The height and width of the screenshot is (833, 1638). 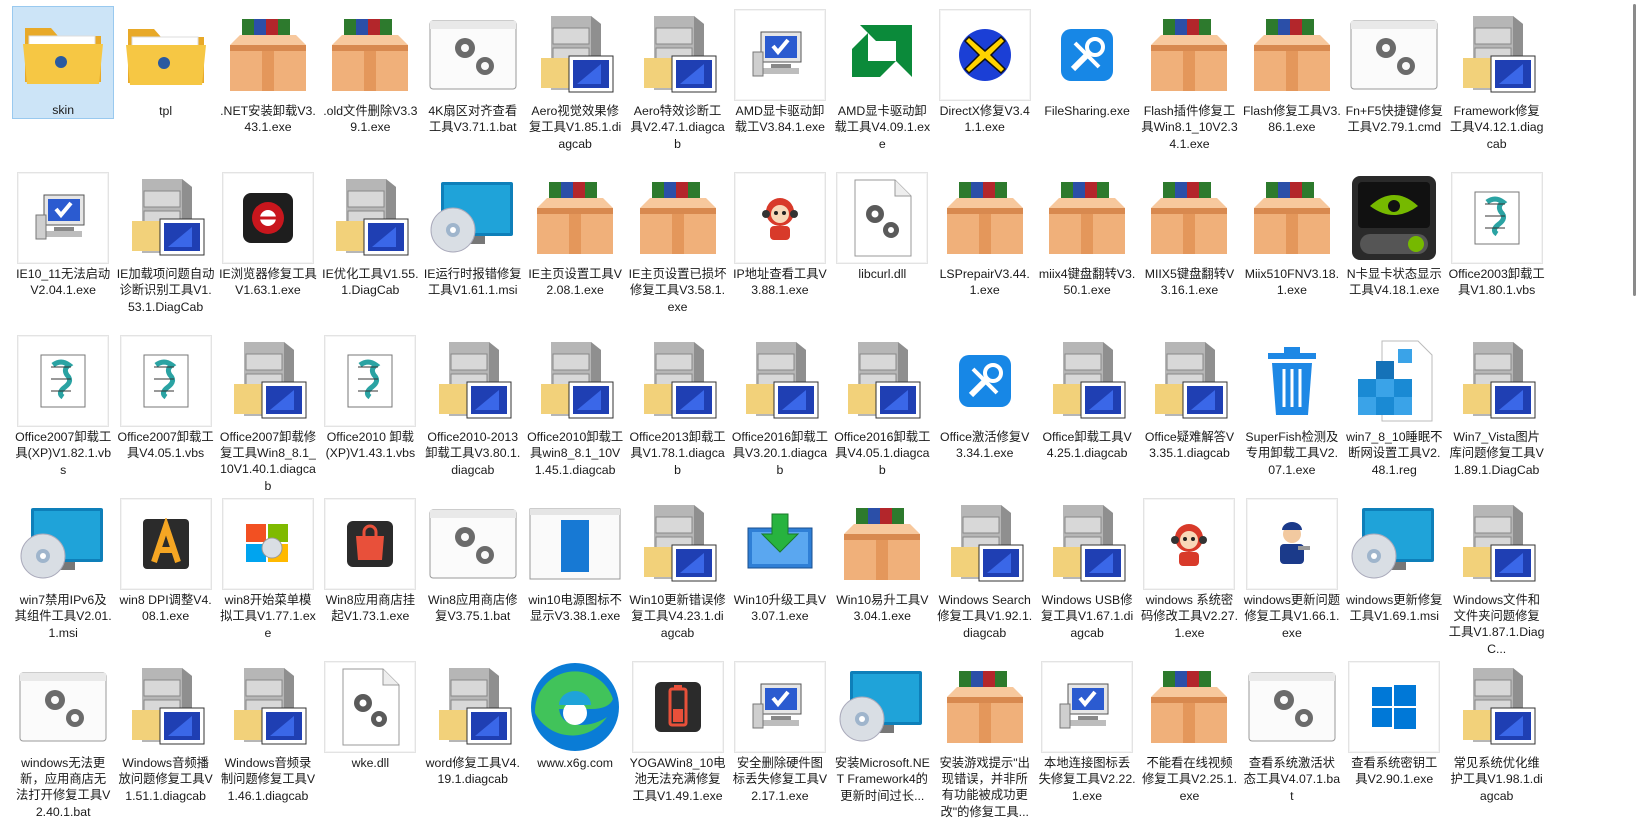 What do you see at coordinates (1394, 250) in the screenshot?
I see `file-item: N卡显卡状态显示工具V4.18.1.exe` at bounding box center [1394, 250].